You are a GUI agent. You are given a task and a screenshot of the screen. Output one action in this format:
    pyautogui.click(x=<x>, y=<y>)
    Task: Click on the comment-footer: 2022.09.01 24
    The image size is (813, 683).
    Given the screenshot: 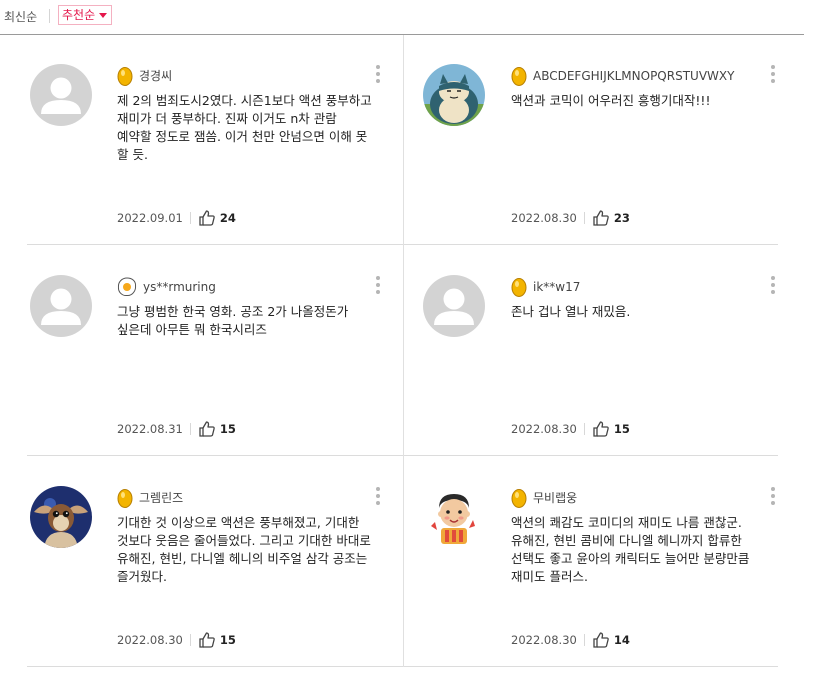 What is the action you would take?
    pyautogui.click(x=176, y=219)
    